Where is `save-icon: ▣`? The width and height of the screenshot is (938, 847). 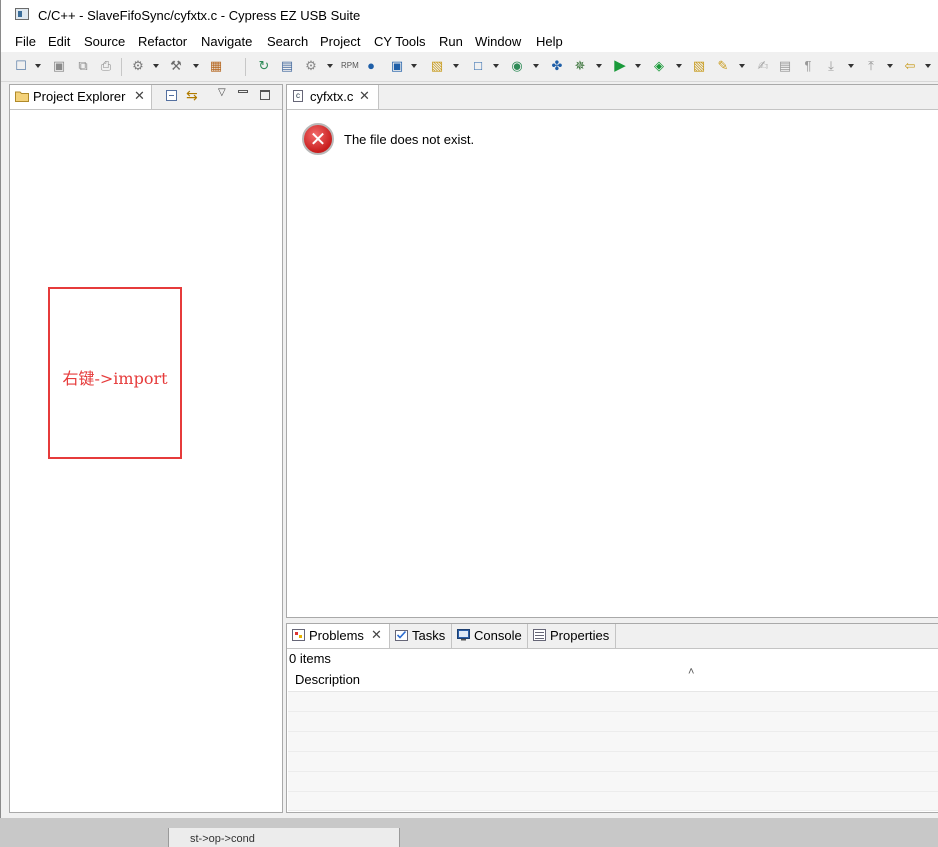 save-icon: ▣ is located at coordinates (59, 66).